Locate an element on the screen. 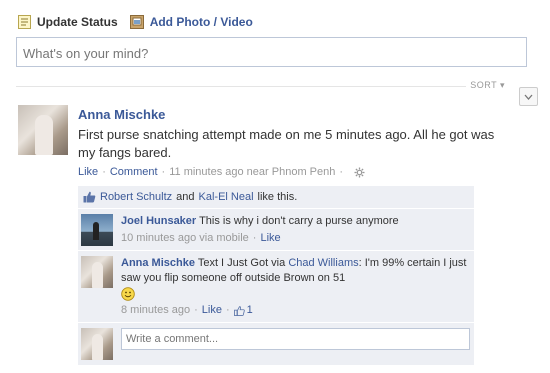  divider is located at coordinates (248, 86).